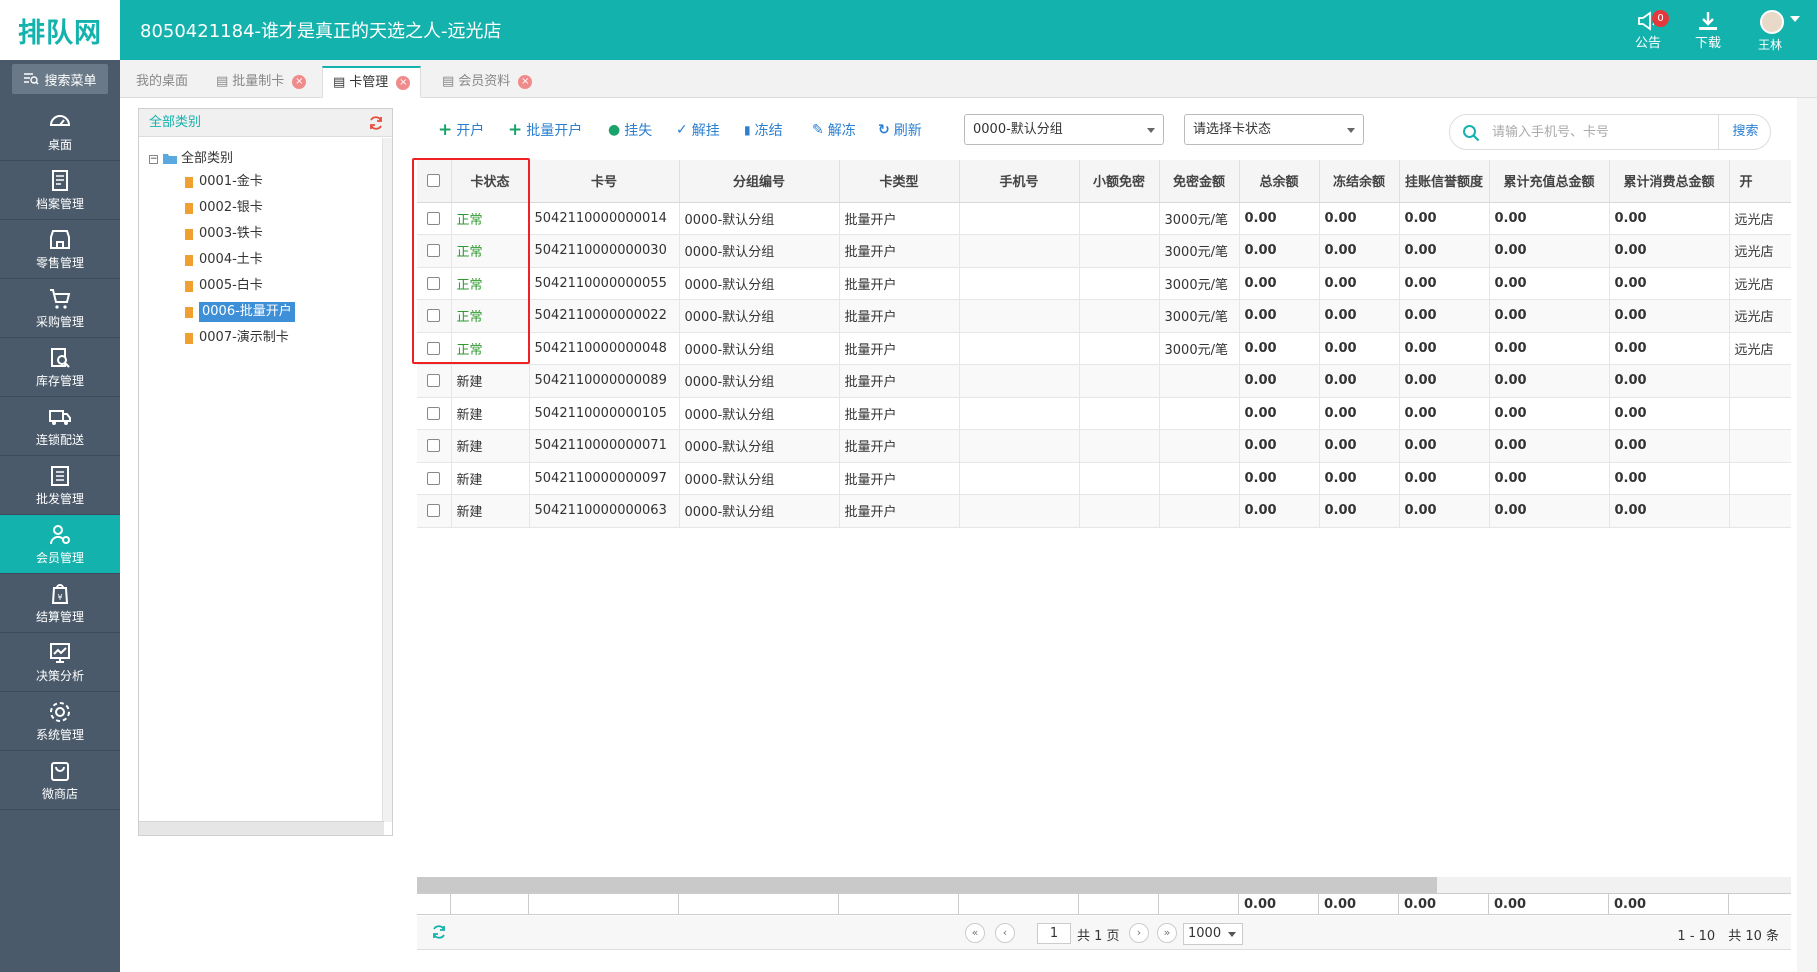 This screenshot has width=1817, height=972. I want to click on cell-free: 3000元/笔, so click(1199, 316).